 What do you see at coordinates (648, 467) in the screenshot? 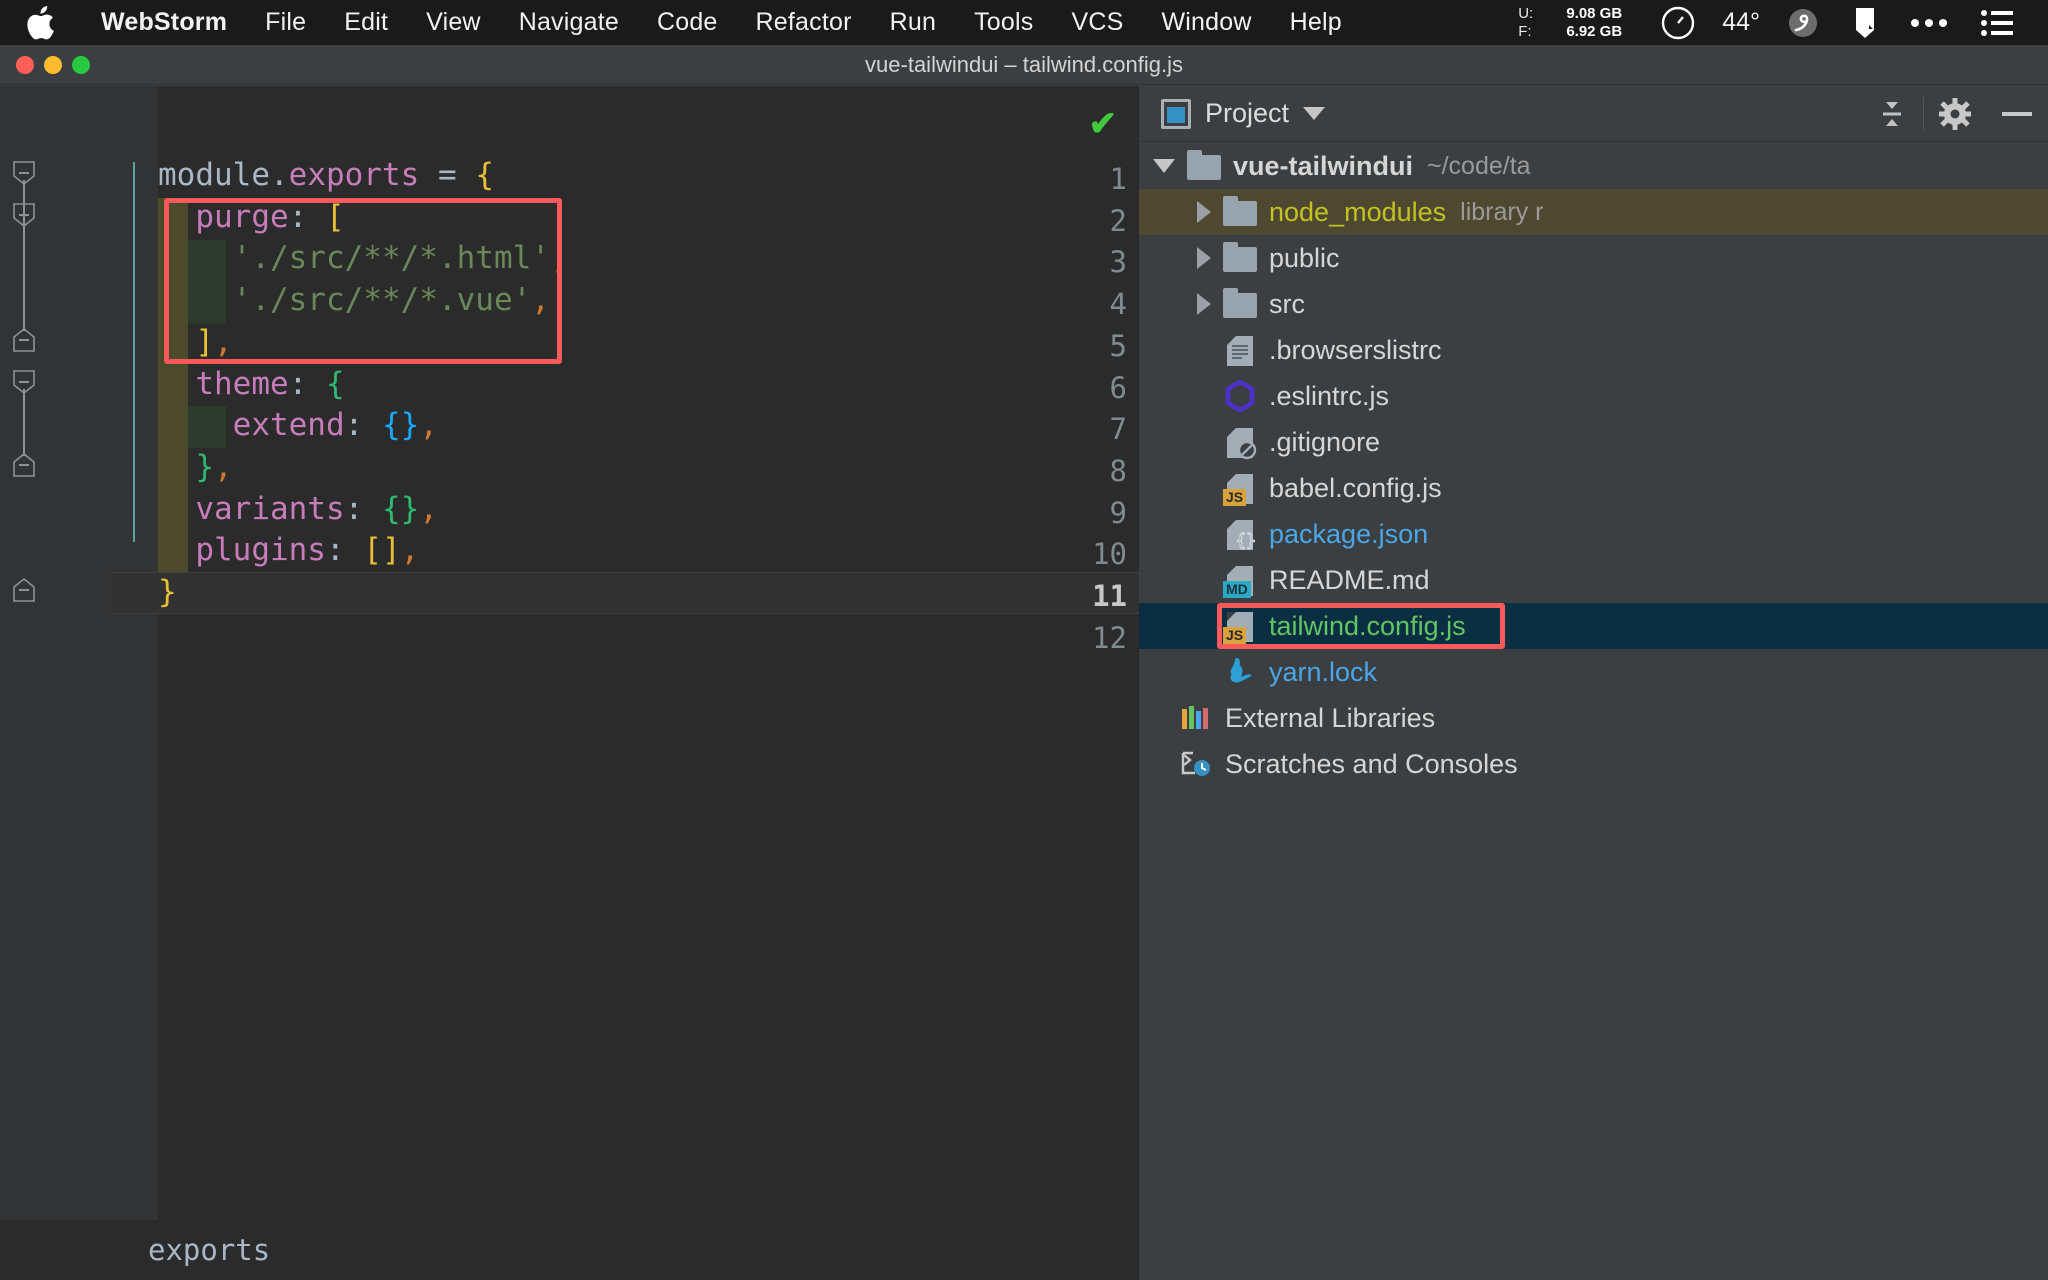
I see `code-line: },` at bounding box center [648, 467].